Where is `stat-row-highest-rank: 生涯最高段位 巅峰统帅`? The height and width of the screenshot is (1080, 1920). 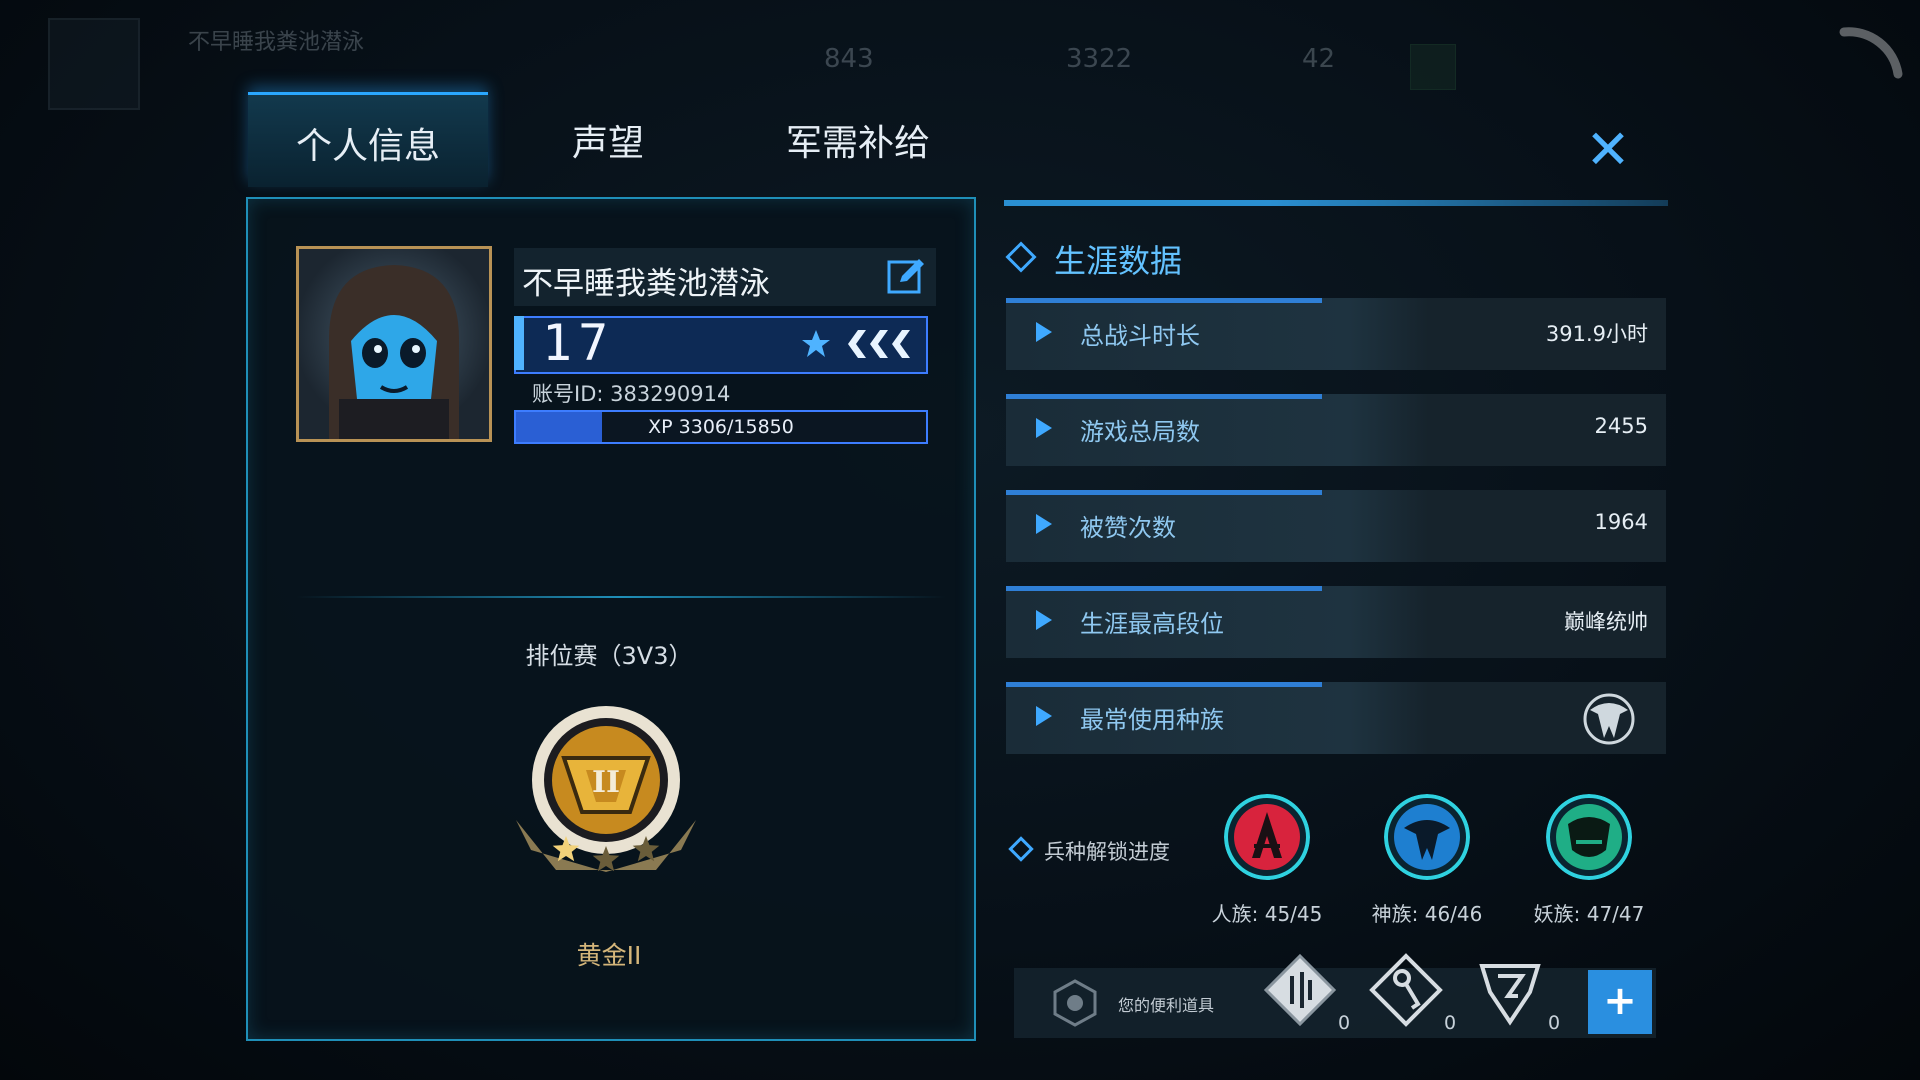 stat-row-highest-rank: 生涯最高段位 巅峰统帅 is located at coordinates (1336, 622).